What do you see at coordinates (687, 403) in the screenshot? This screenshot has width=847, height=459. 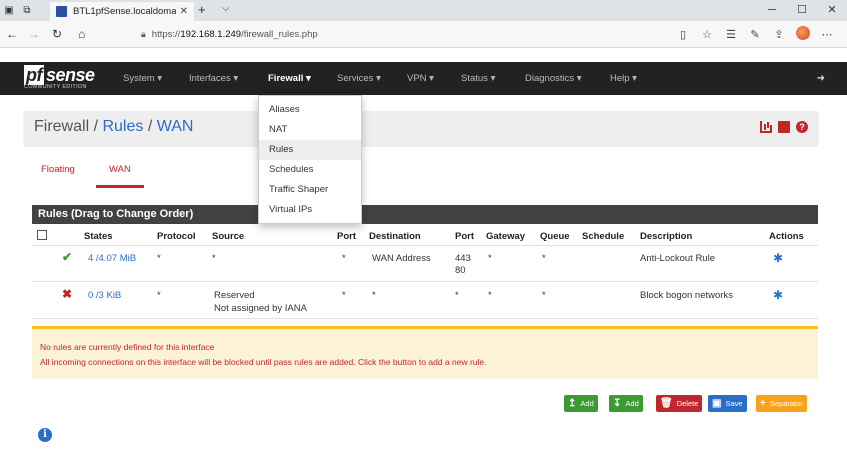 I see `delete-label: Delete` at bounding box center [687, 403].